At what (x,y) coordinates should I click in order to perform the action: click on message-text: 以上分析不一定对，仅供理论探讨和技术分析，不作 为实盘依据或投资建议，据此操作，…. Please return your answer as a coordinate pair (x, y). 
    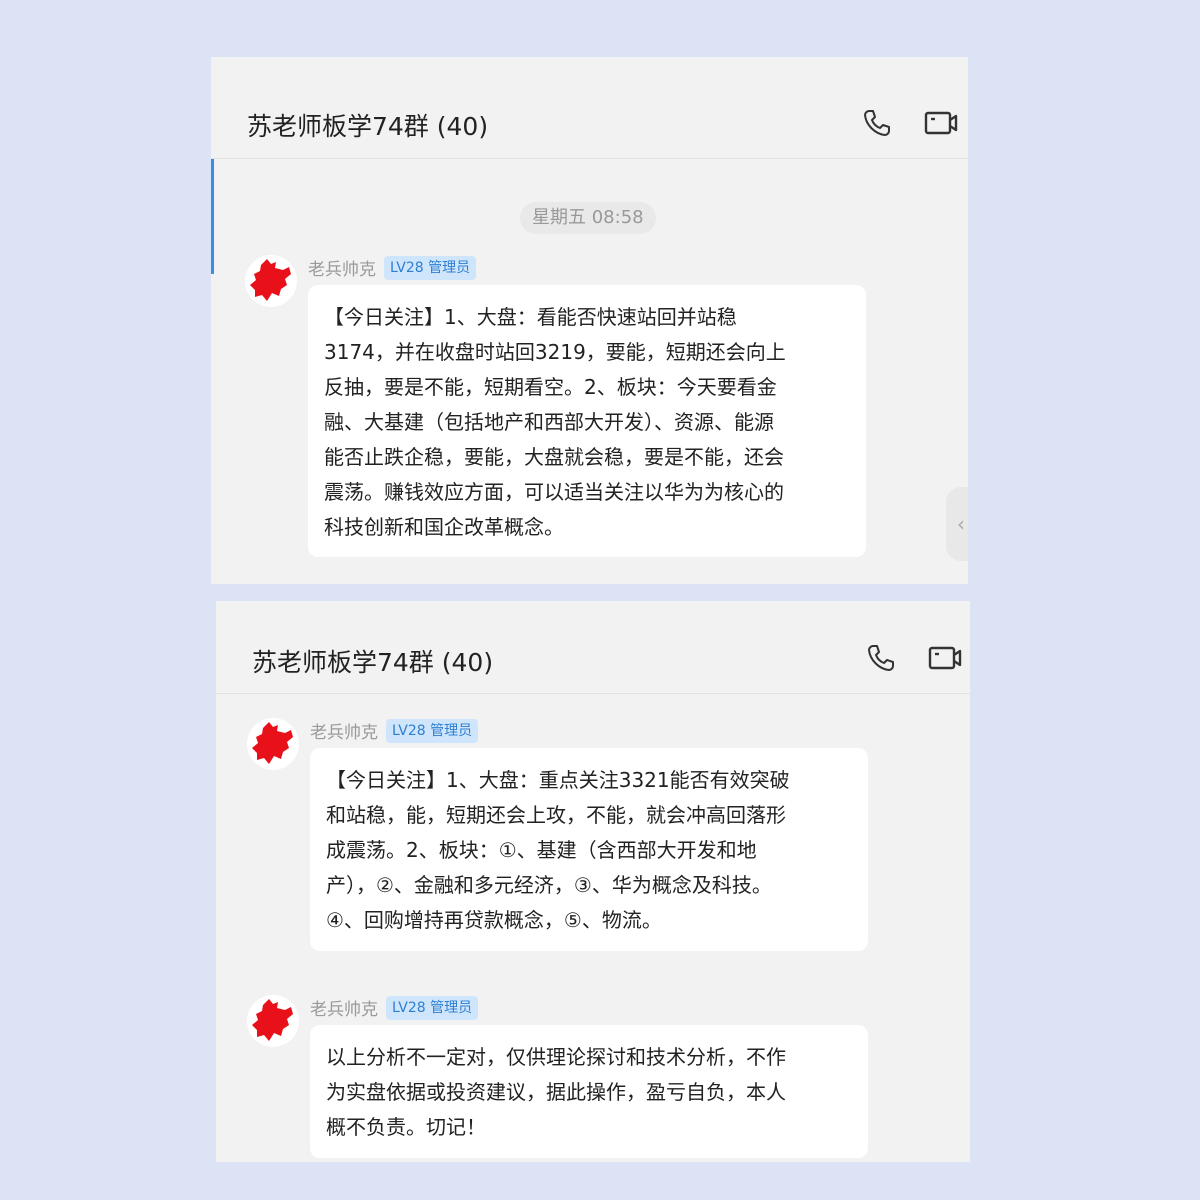
    Looking at the image, I should click on (556, 1092).